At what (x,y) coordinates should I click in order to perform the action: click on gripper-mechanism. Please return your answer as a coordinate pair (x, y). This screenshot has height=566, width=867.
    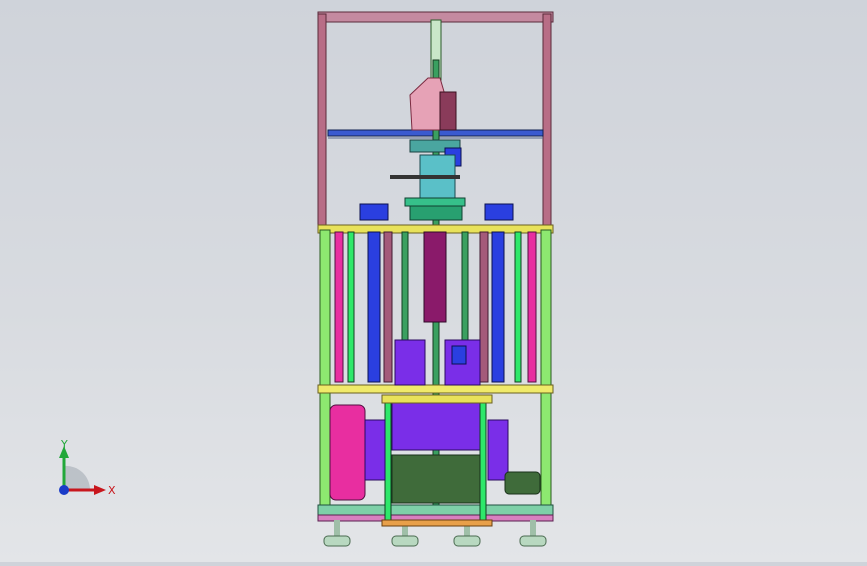
    Looking at the image, I should click on (436, 180).